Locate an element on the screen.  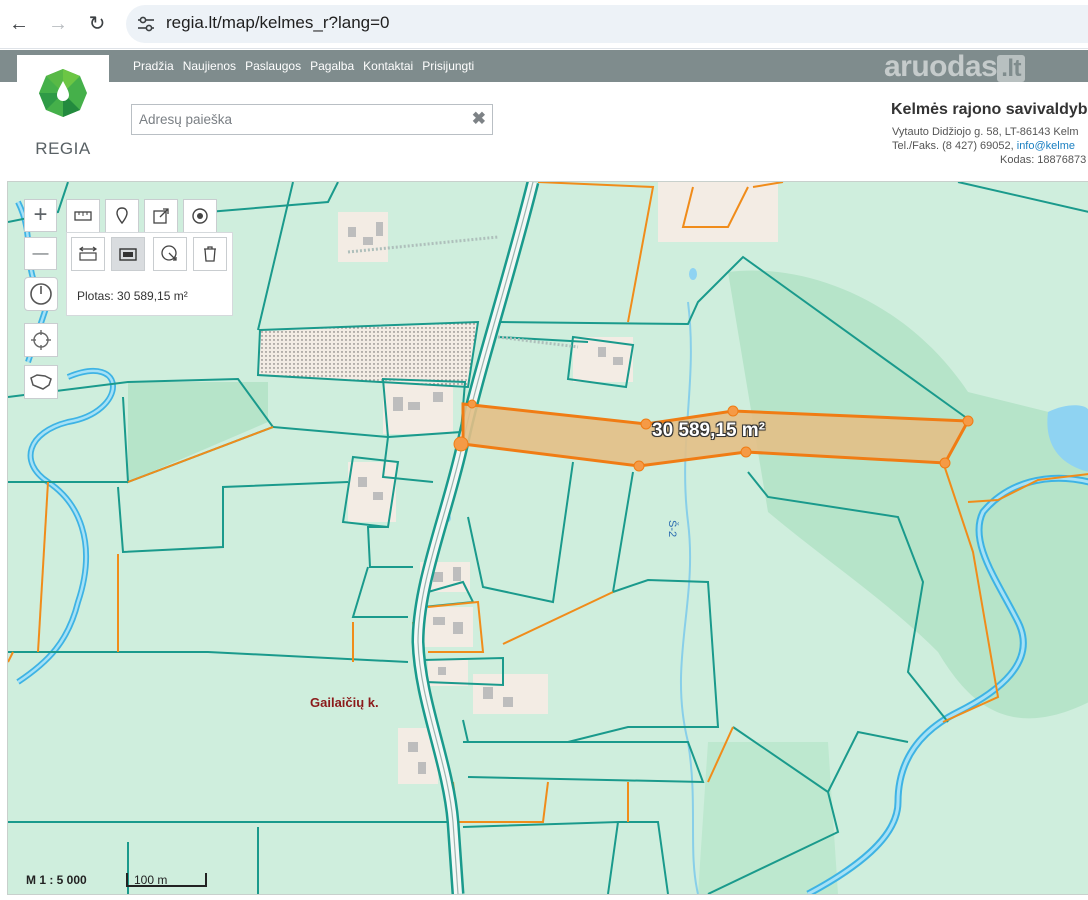
measure-panel: Plotas: 30 589,15 m² is located at coordinates (149, 274).